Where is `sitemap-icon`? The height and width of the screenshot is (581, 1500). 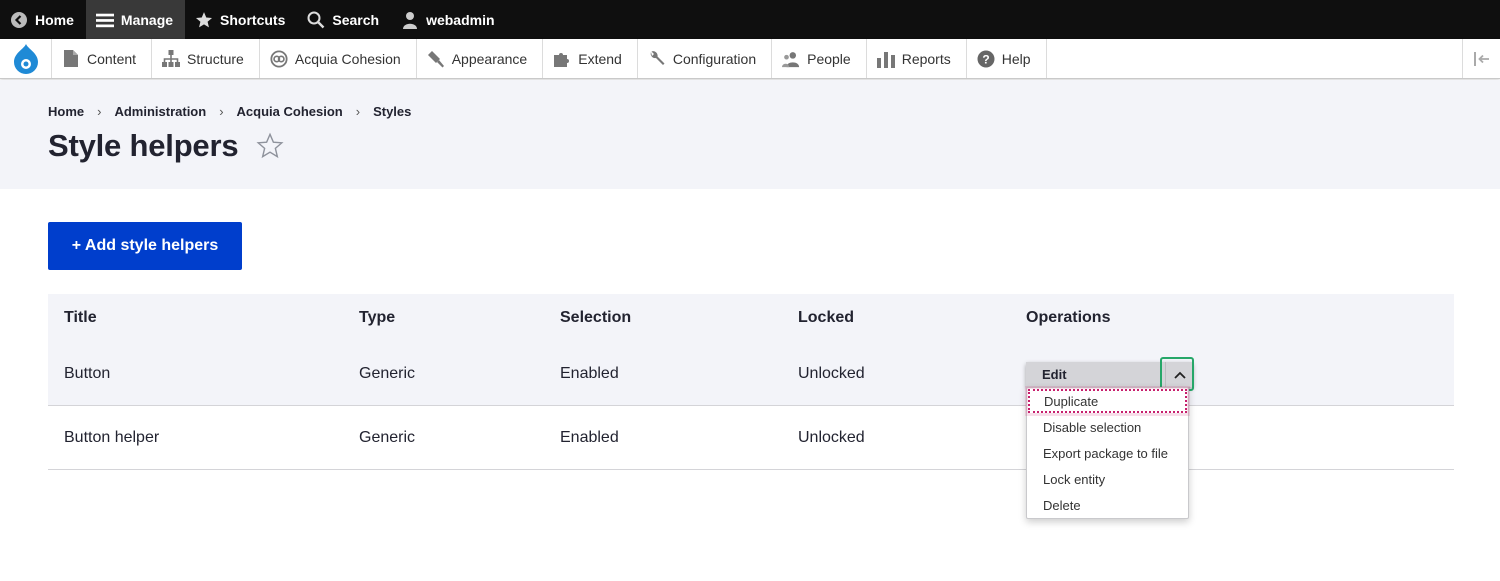 sitemap-icon is located at coordinates (171, 59).